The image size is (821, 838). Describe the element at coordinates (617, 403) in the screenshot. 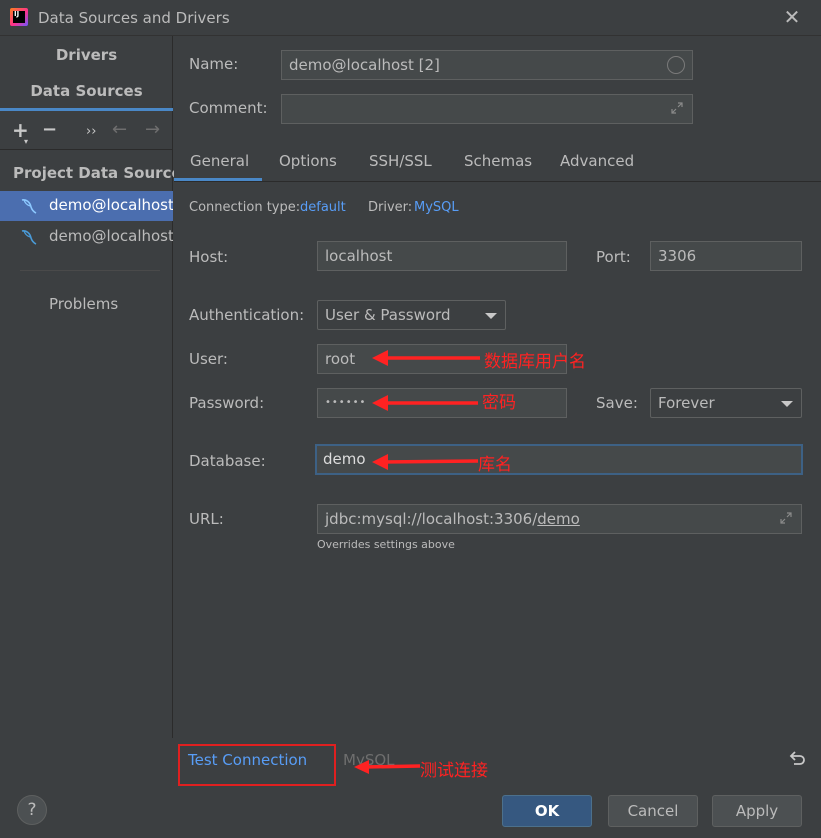

I see `save-label: Save:` at that location.